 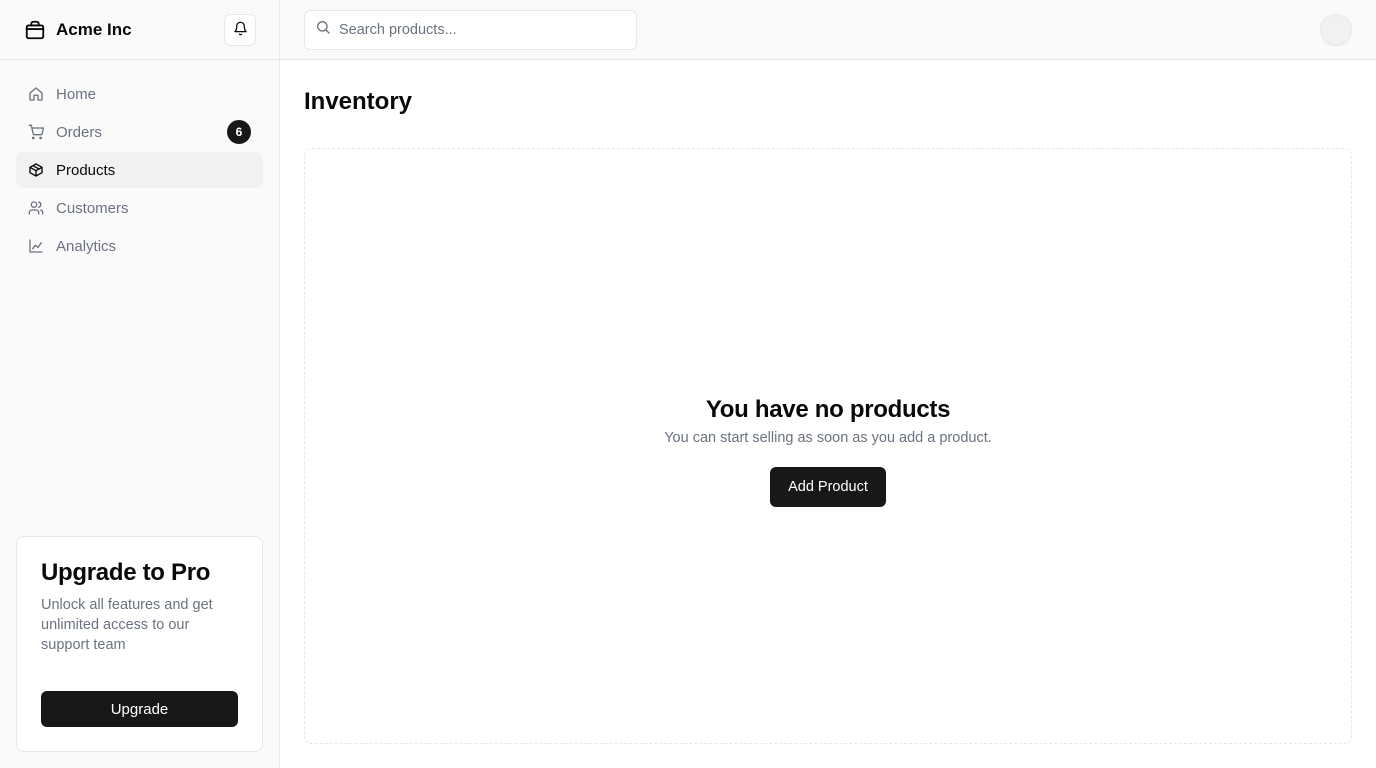 What do you see at coordinates (36, 208) in the screenshot?
I see `users-icon` at bounding box center [36, 208].